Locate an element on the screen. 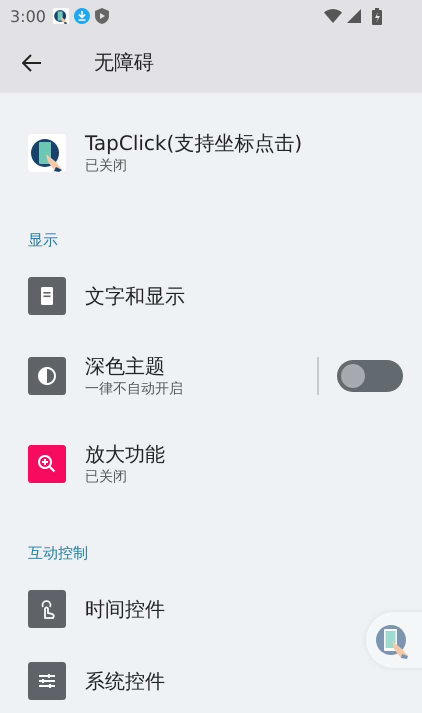 The width and height of the screenshot is (422, 713). item-title: 时间控件 is located at coordinates (125, 609).